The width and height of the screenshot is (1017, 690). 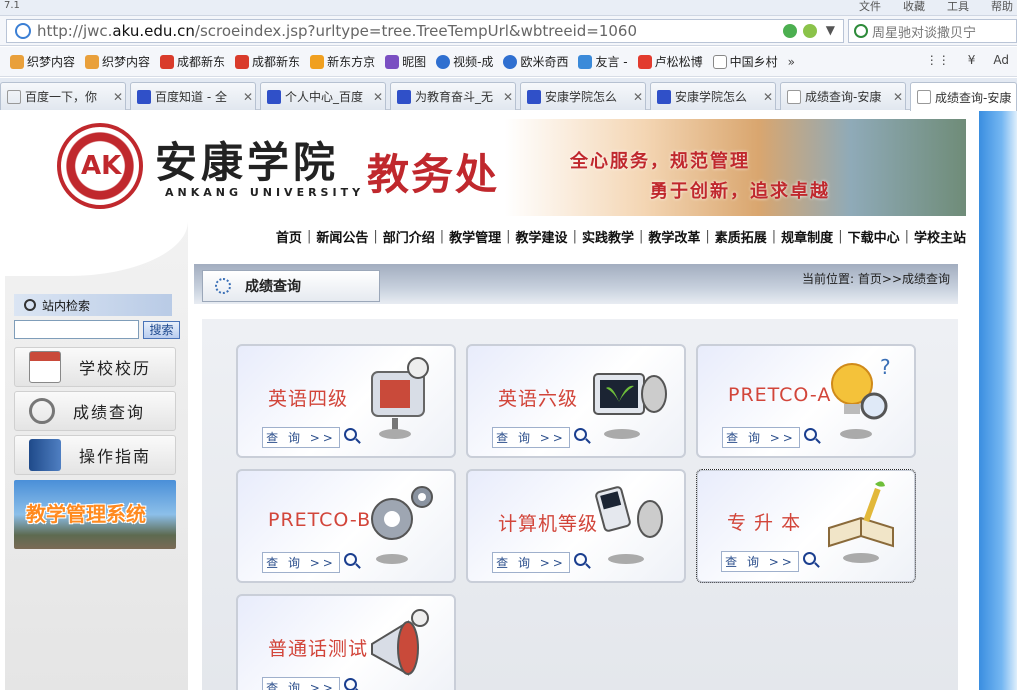 I want to click on menu-file: 文件, so click(x=870, y=7).